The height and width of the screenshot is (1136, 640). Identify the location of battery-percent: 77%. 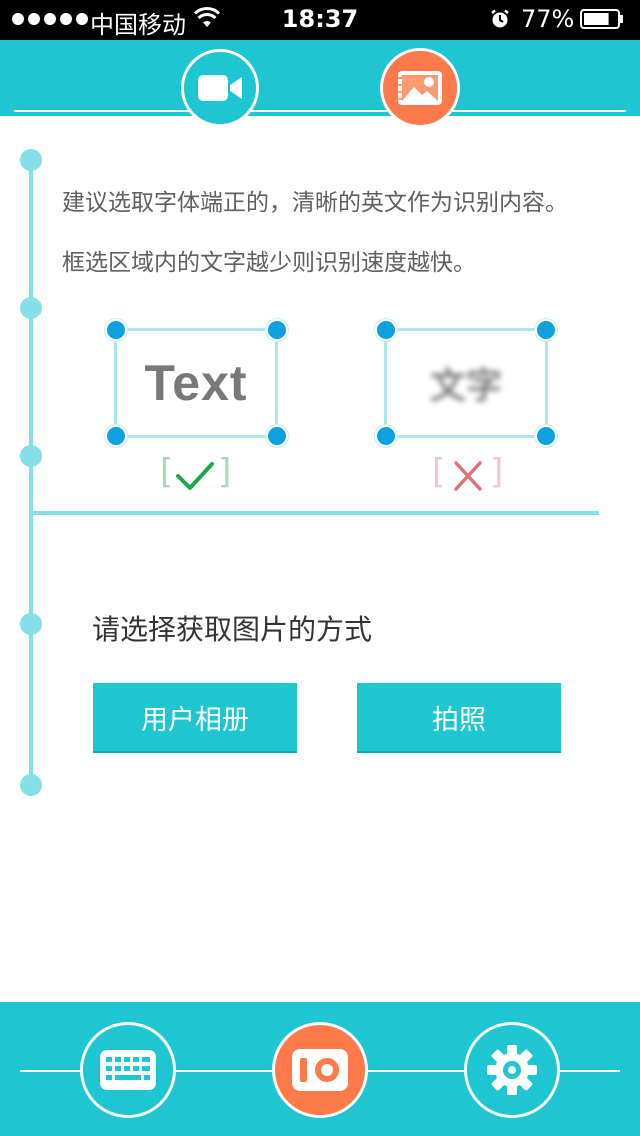
(548, 19).